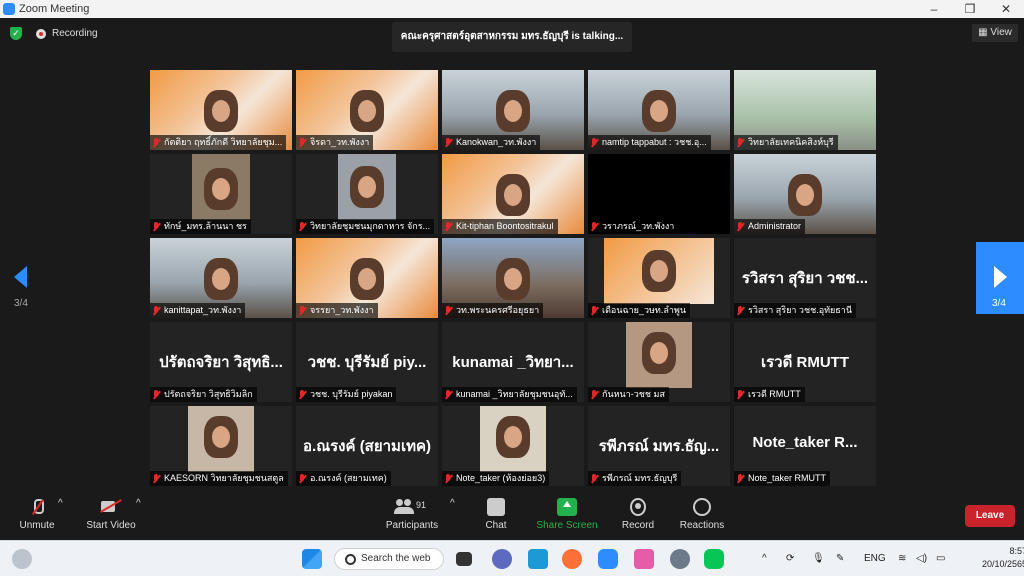 This screenshot has width=1024, height=576. I want to click on participant-name: เดือนฉาย_วษท.ลำพูน, so click(639, 310).